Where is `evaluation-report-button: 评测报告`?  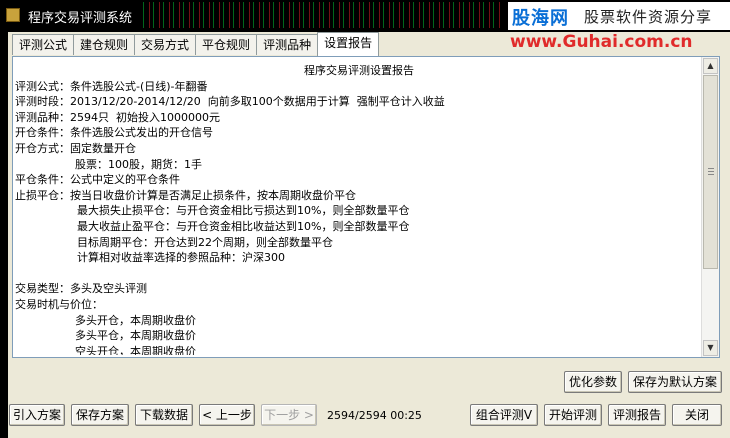 evaluation-report-button: 评测报告 is located at coordinates (637, 415).